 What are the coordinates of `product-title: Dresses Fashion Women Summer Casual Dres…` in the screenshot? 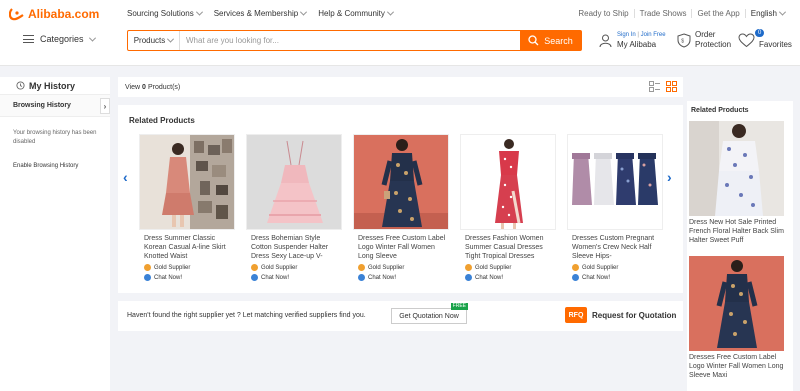 It's located at (508, 247).